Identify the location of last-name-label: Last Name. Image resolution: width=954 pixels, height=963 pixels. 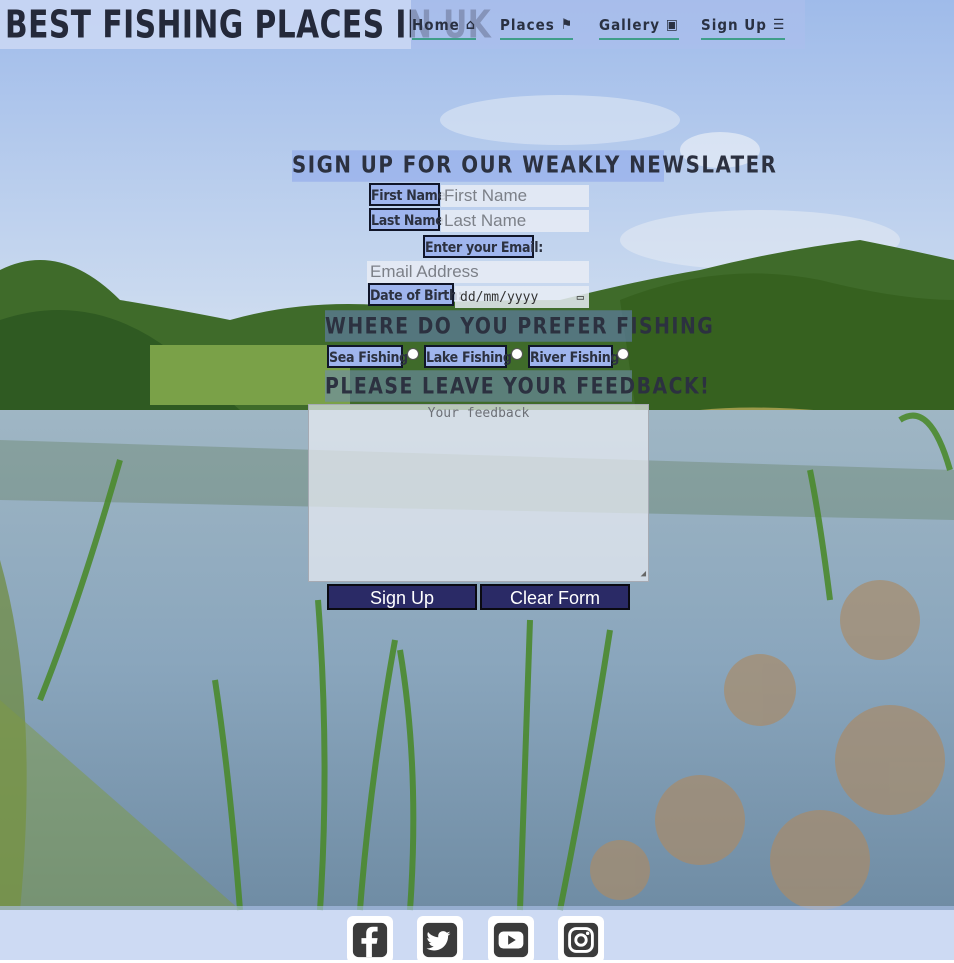
(406, 219).